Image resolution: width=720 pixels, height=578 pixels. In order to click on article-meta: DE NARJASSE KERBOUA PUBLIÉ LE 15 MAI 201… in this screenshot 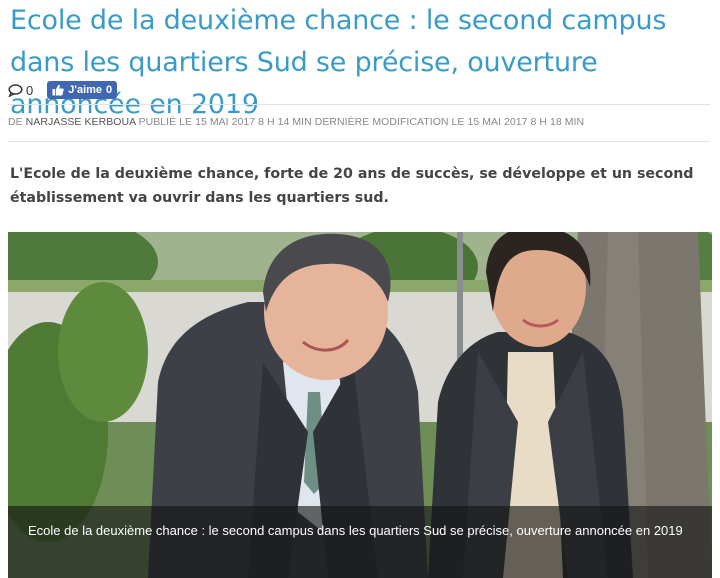, I will do `click(296, 122)`.